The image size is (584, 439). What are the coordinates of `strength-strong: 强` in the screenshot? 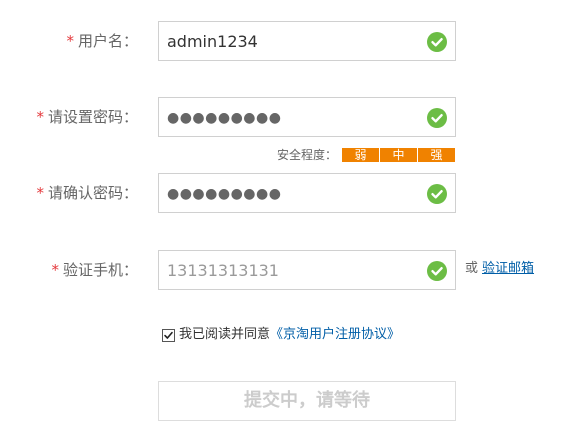 It's located at (436, 155).